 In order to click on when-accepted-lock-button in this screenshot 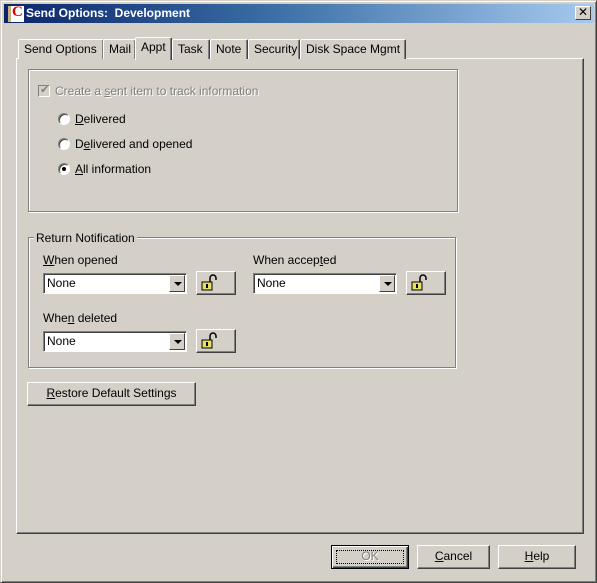, I will do `click(426, 283)`.